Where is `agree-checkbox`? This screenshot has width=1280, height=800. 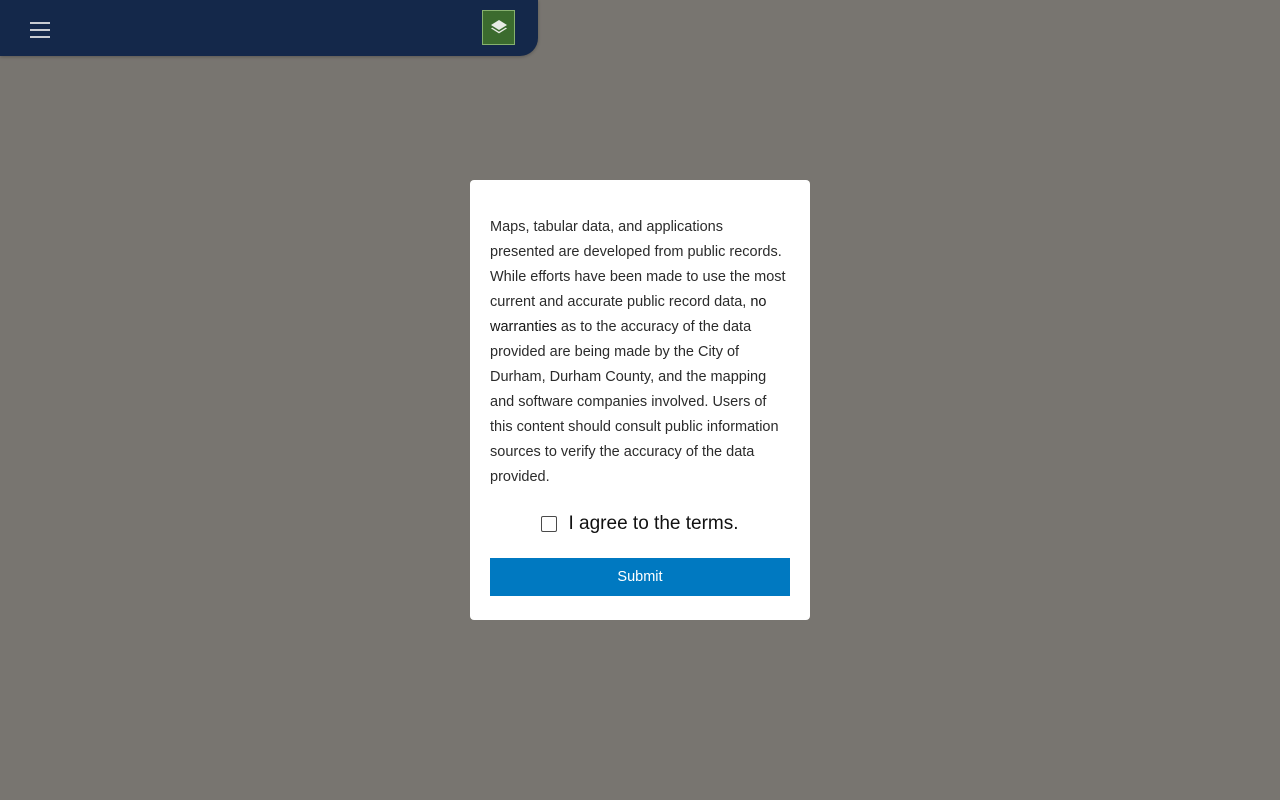 agree-checkbox is located at coordinates (549, 524).